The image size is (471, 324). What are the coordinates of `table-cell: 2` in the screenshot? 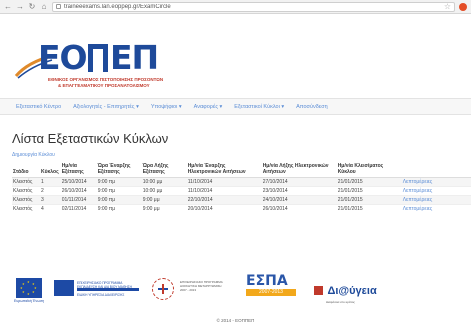 It's located at (50, 191).